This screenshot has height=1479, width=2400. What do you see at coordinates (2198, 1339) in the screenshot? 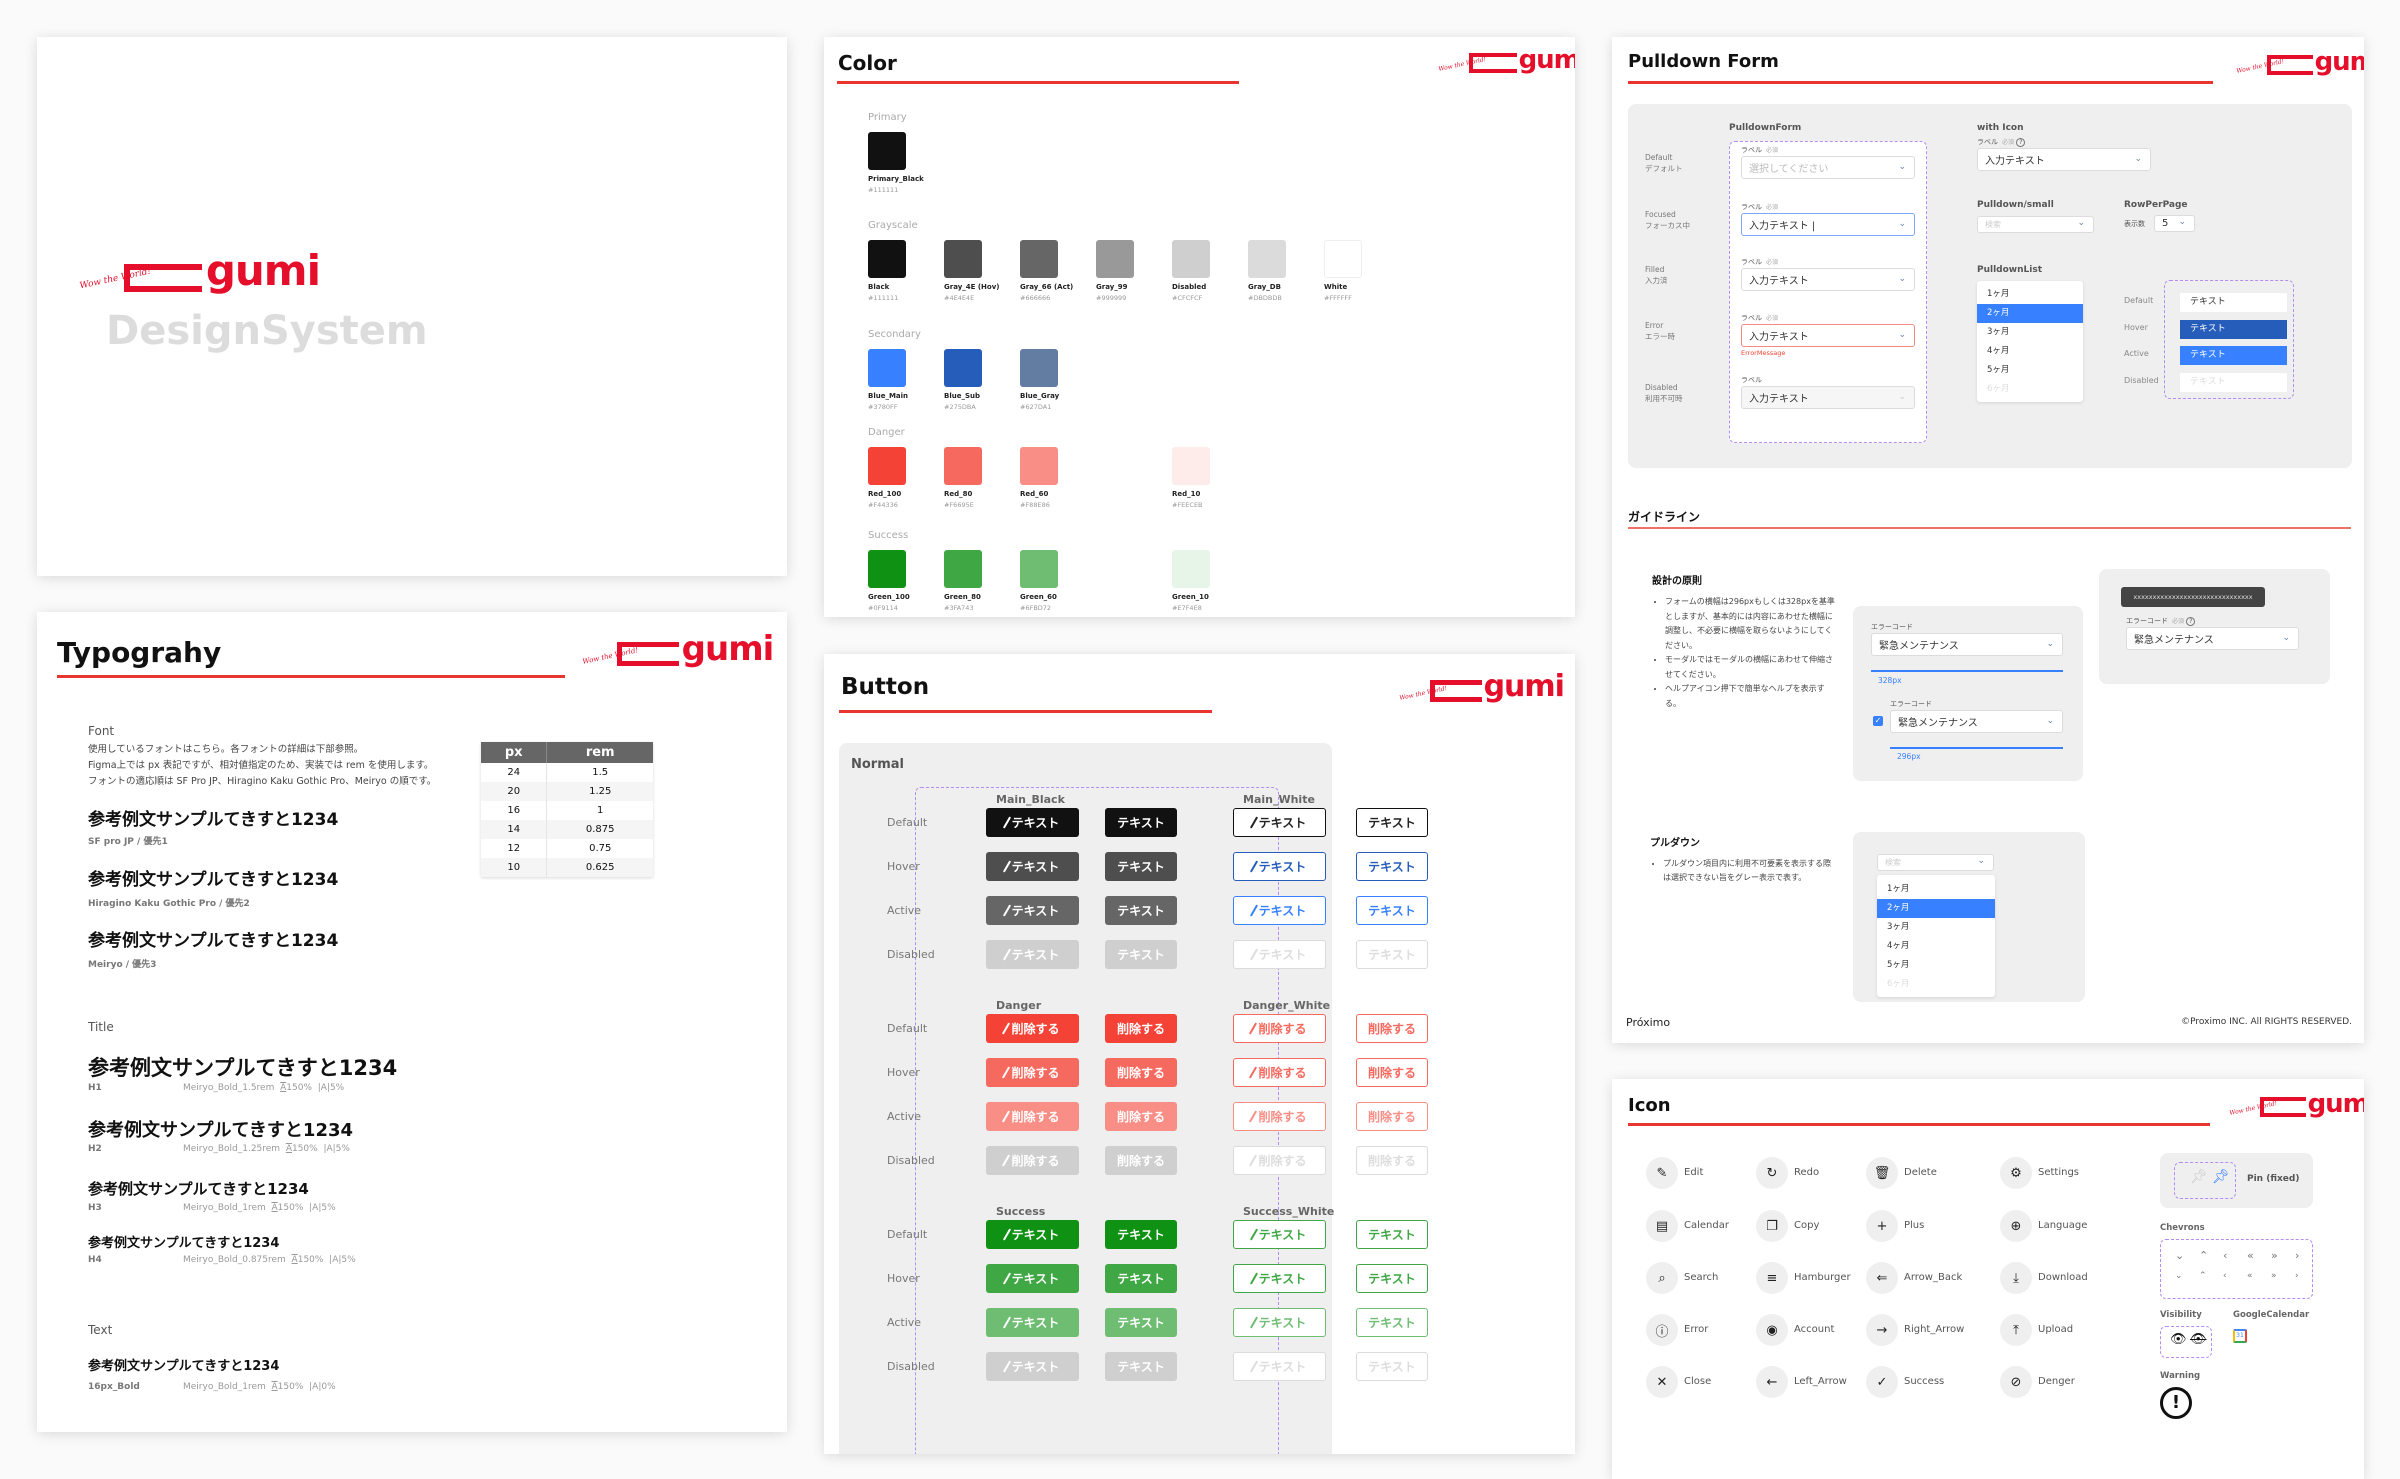
I see `eye-off-icon: 👁︎` at bounding box center [2198, 1339].